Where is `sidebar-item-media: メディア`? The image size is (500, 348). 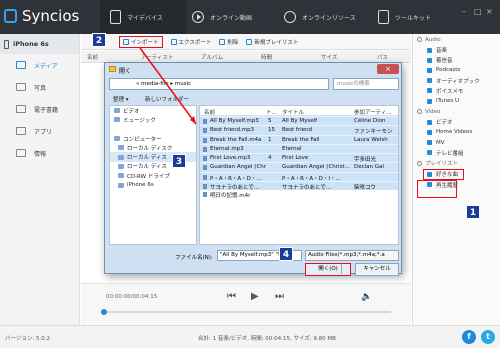 sidebar-item-media: メディア is located at coordinates (39, 65).